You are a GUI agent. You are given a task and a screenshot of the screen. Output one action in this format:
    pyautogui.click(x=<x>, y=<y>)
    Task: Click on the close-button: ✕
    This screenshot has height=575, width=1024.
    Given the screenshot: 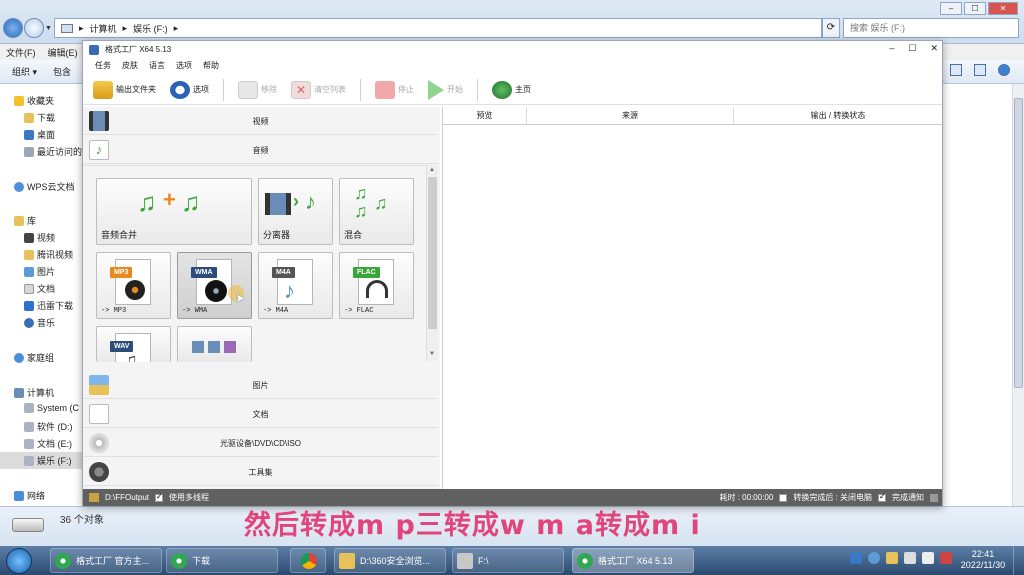 What is the action you would take?
    pyautogui.click(x=1003, y=8)
    